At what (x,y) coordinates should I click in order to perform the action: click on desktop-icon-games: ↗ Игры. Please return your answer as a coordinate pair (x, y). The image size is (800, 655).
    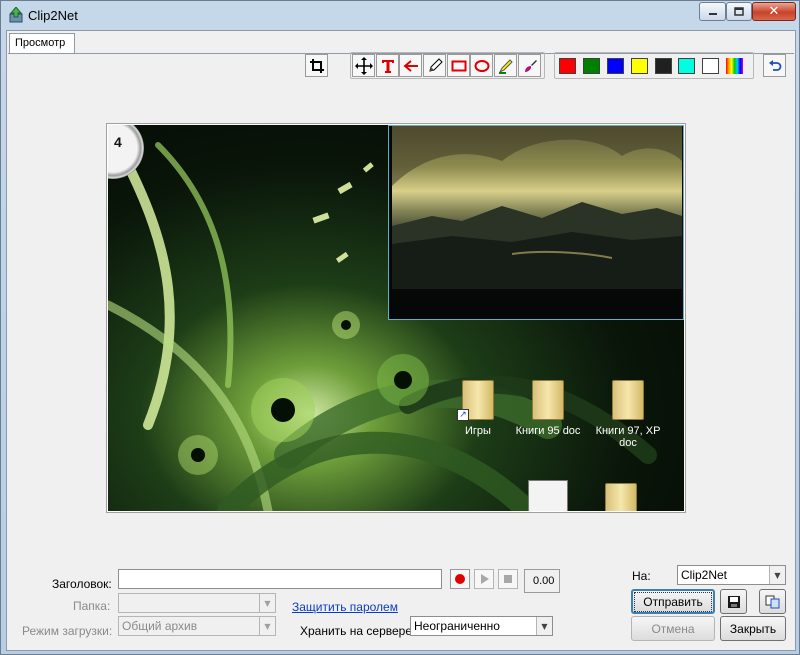
    Looking at the image, I should click on (478, 408).